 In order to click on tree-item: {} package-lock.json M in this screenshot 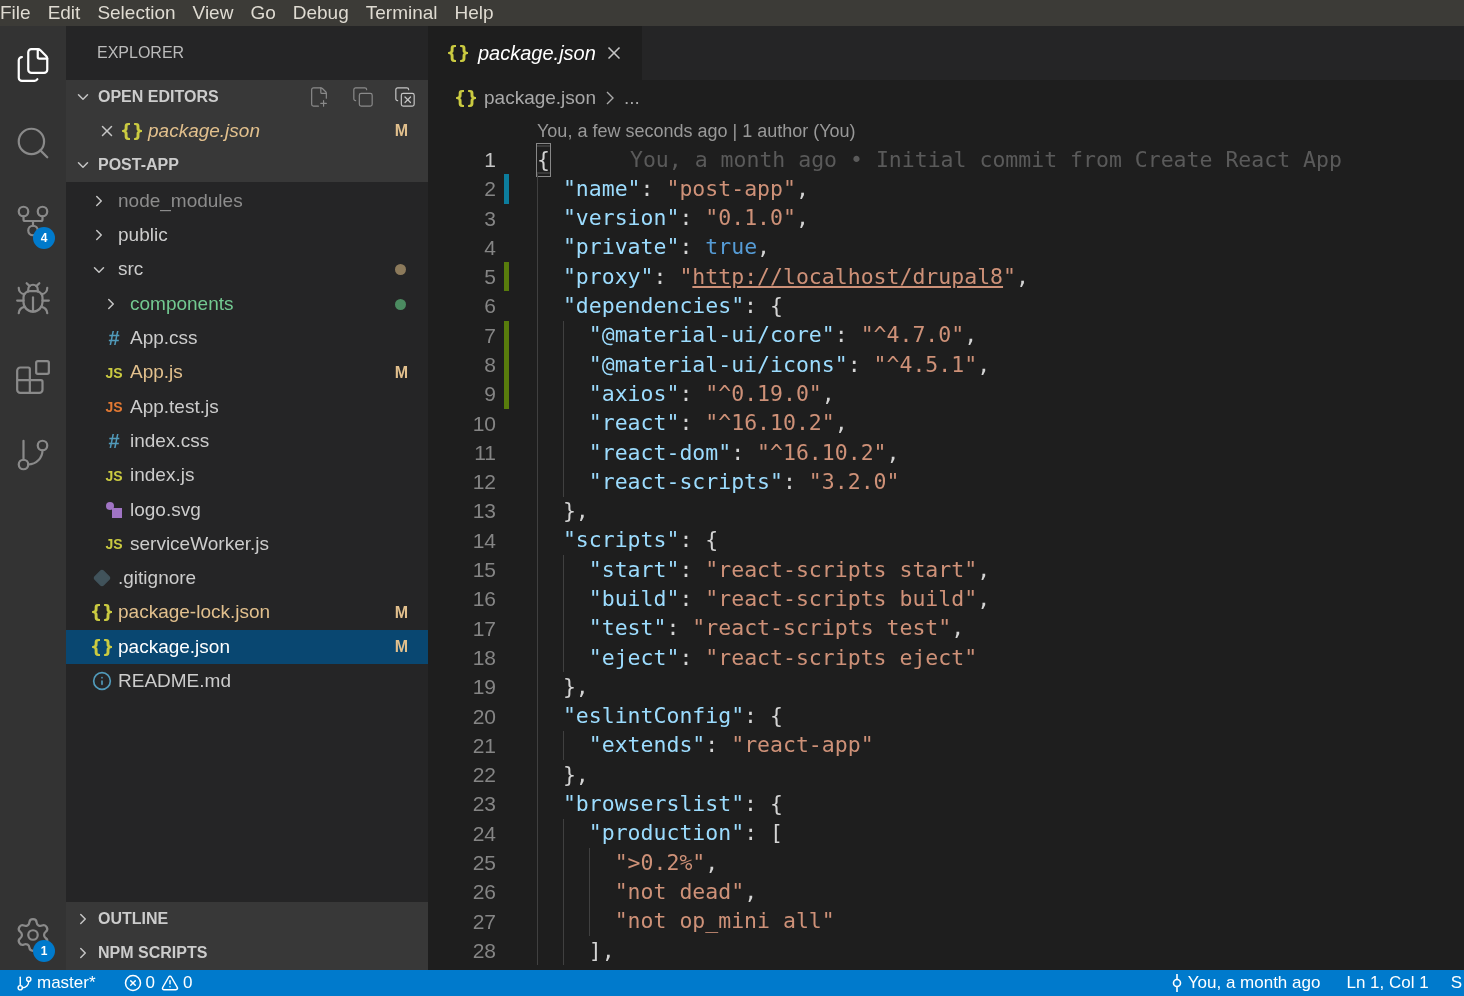, I will do `click(247, 612)`.